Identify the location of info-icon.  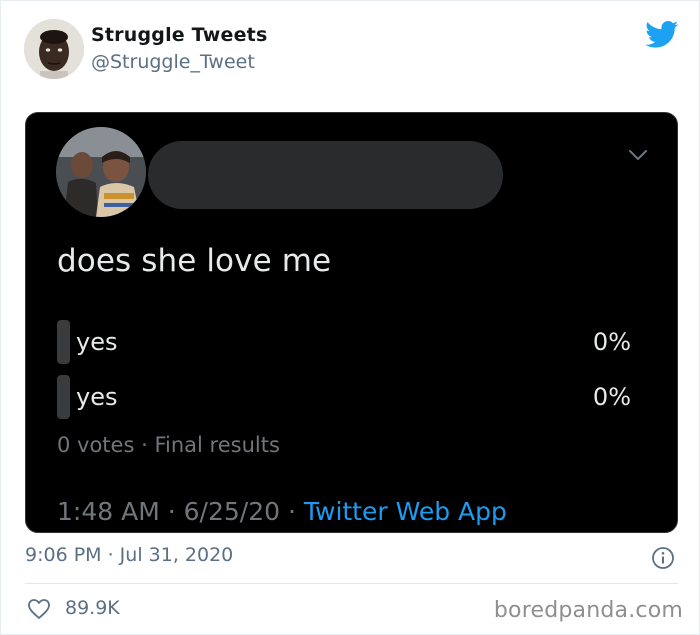
(663, 558).